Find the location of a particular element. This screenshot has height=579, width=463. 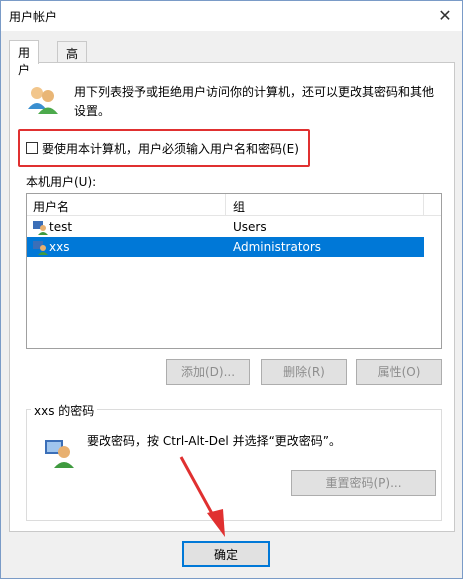

list-header: 用户名 组 is located at coordinates (234, 205).